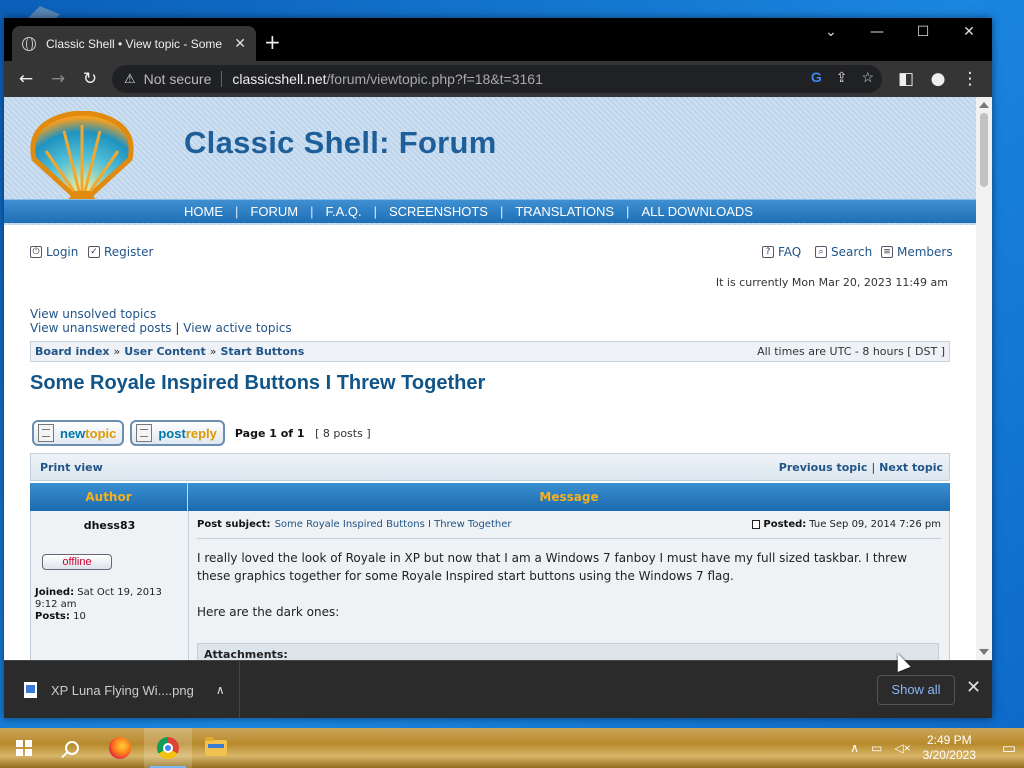 This screenshot has height=768, width=1024. I want to click on forum-title: Classic Shell: Forum, so click(340, 142).